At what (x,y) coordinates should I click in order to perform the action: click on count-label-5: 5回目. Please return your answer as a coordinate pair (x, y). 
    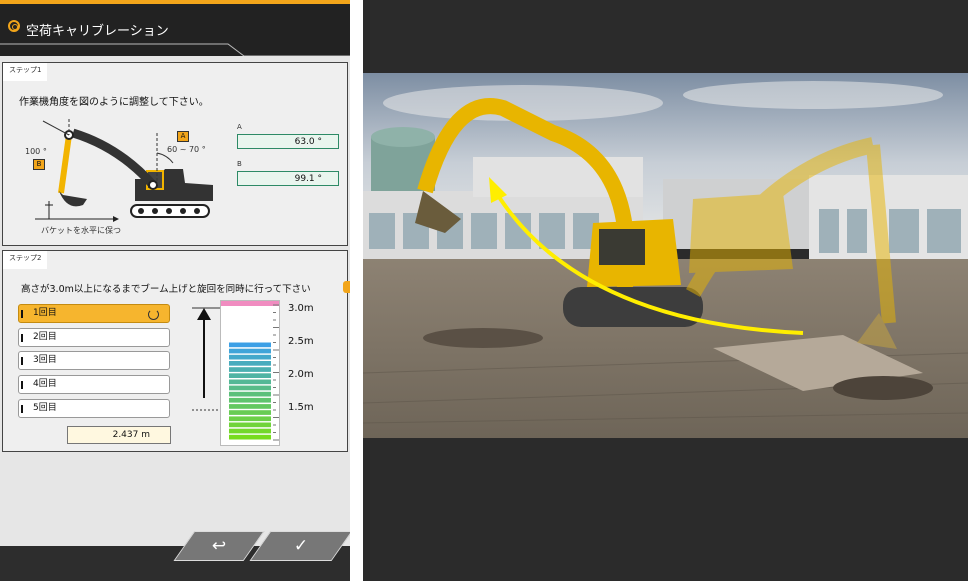
    Looking at the image, I should click on (45, 408).